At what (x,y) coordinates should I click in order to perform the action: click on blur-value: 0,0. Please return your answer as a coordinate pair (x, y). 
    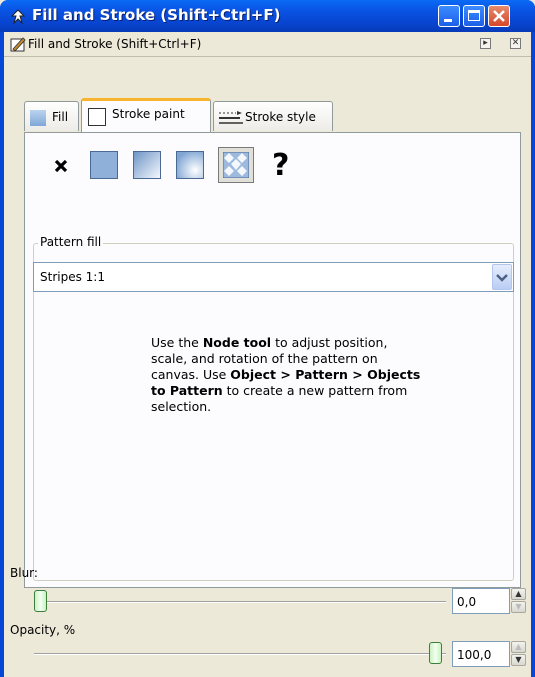
    Looking at the image, I should click on (467, 602).